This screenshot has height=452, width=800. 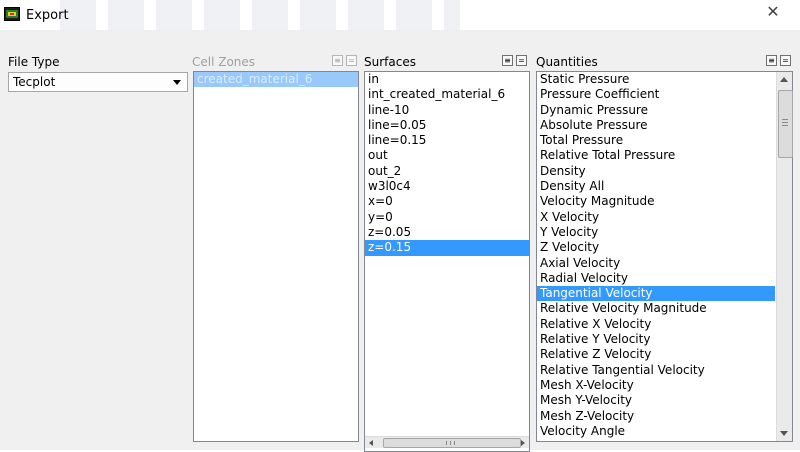 What do you see at coordinates (47, 15) in the screenshot?
I see `window-title: Export` at bounding box center [47, 15].